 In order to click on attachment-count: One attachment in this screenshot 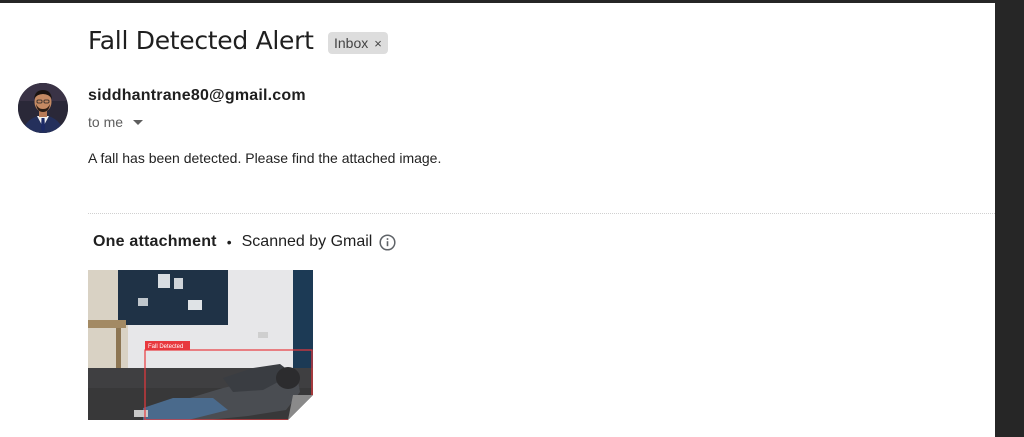, I will do `click(155, 241)`.